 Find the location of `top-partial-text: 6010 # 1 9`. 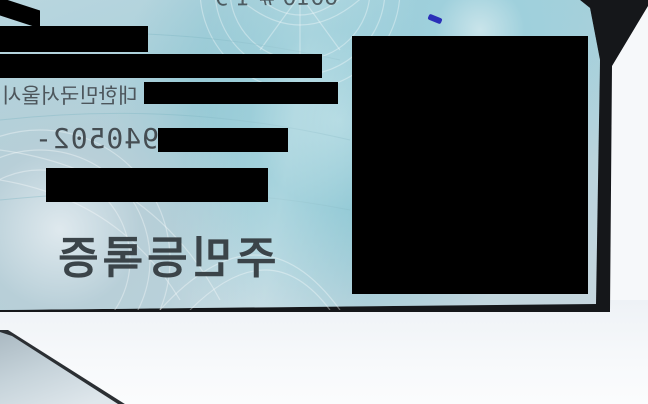

top-partial-text: 6010 # 1 9 is located at coordinates (277, 6).